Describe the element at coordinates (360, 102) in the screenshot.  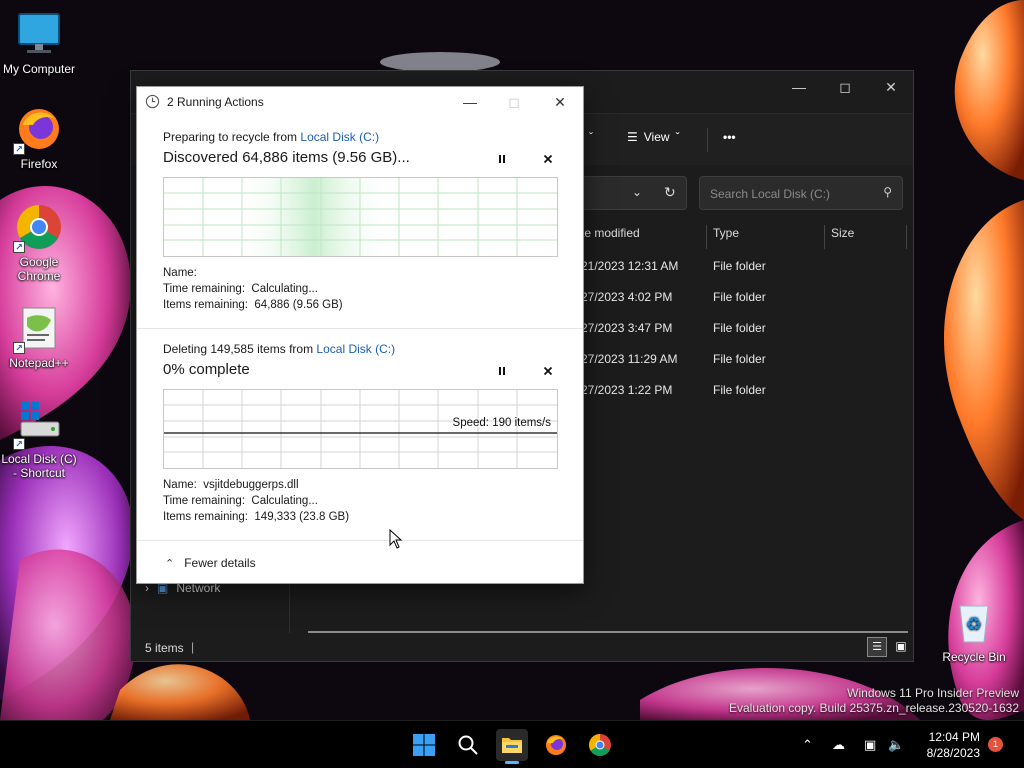
I see `dialog-titlebar: 2 Running Actions — ◻ ✕` at that location.